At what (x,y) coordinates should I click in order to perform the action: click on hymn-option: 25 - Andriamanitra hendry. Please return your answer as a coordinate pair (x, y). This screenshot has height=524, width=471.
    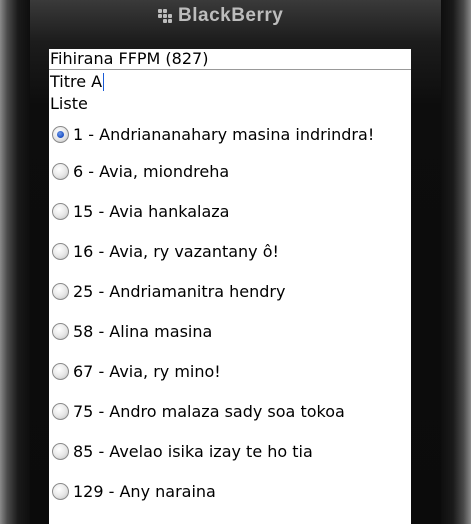
    Looking at the image, I should click on (230, 291).